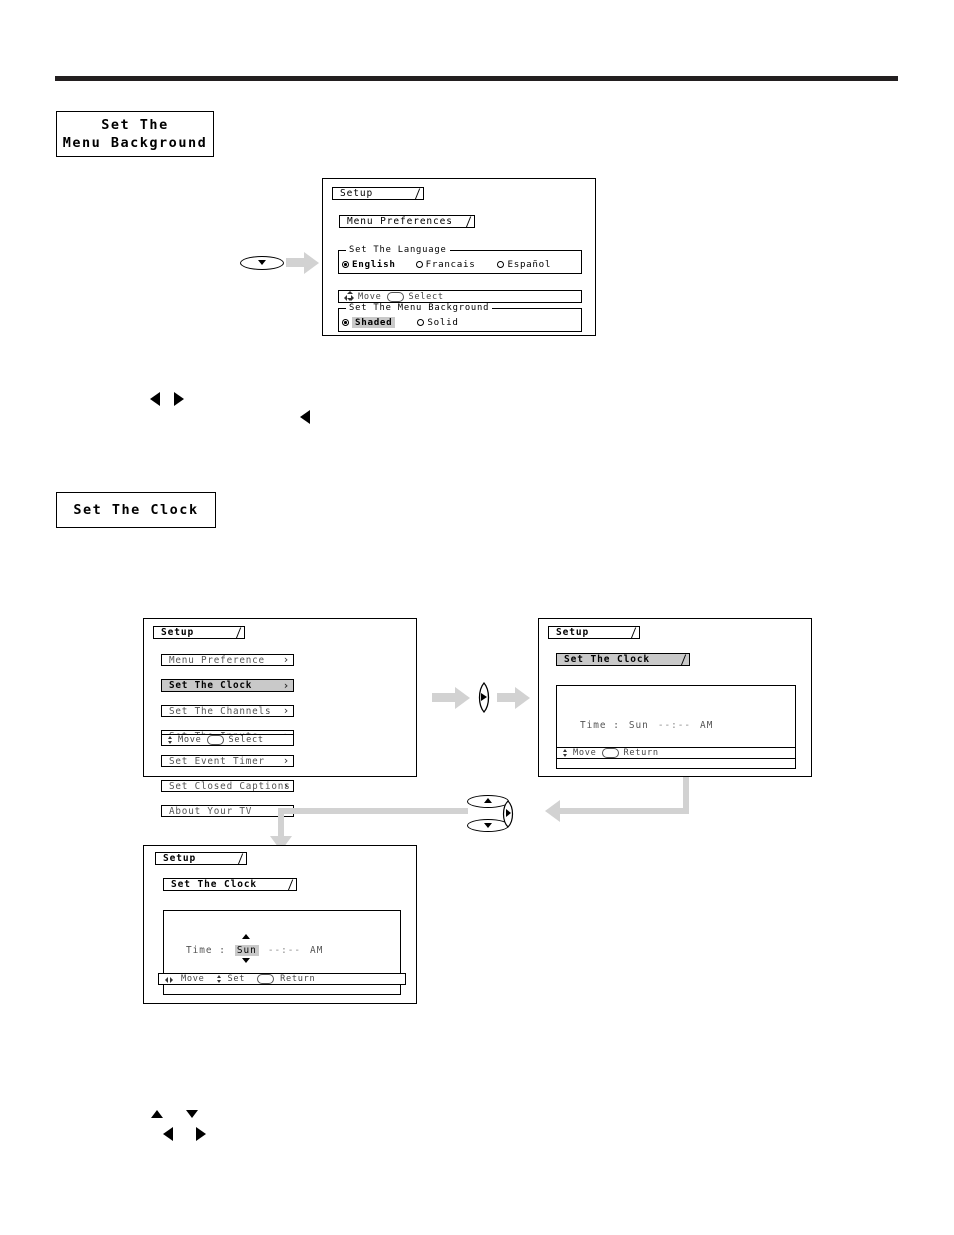 This screenshot has width=954, height=1235. I want to click on radio-label: Español, so click(529, 264).